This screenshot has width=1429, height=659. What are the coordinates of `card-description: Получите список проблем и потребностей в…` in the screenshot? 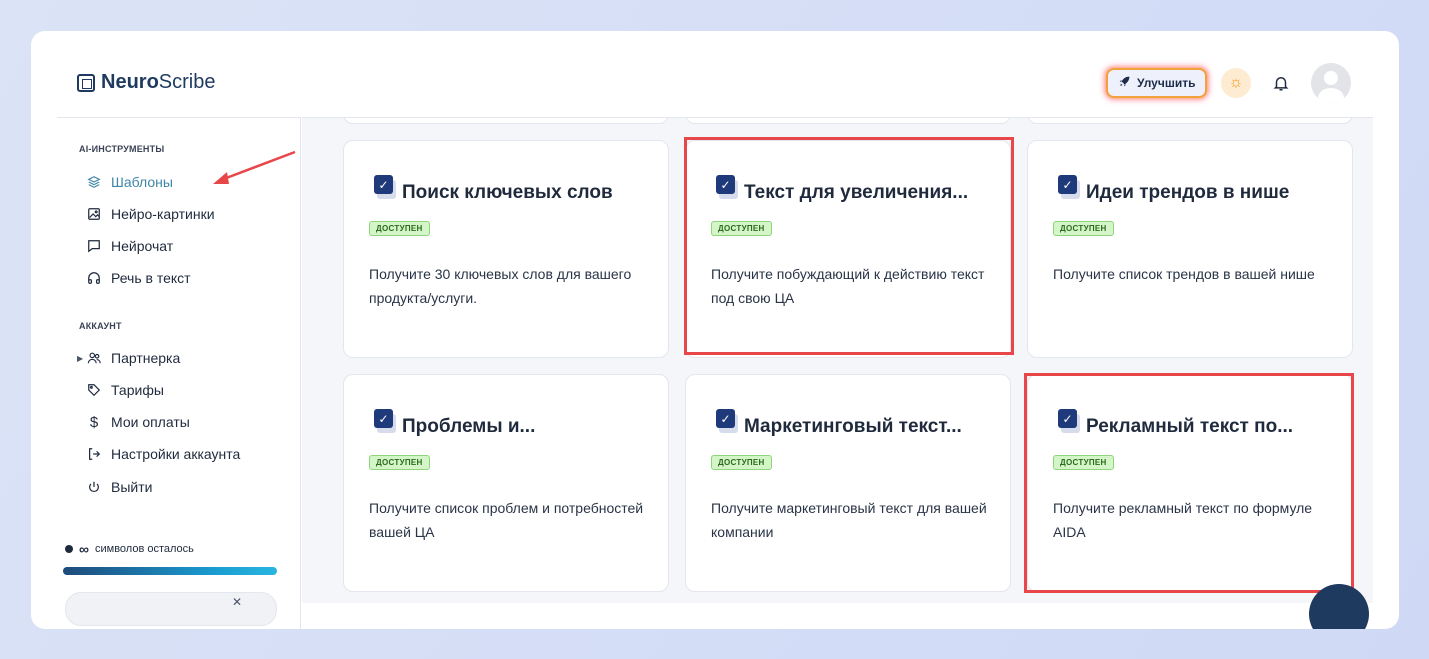 It's located at (506, 520).